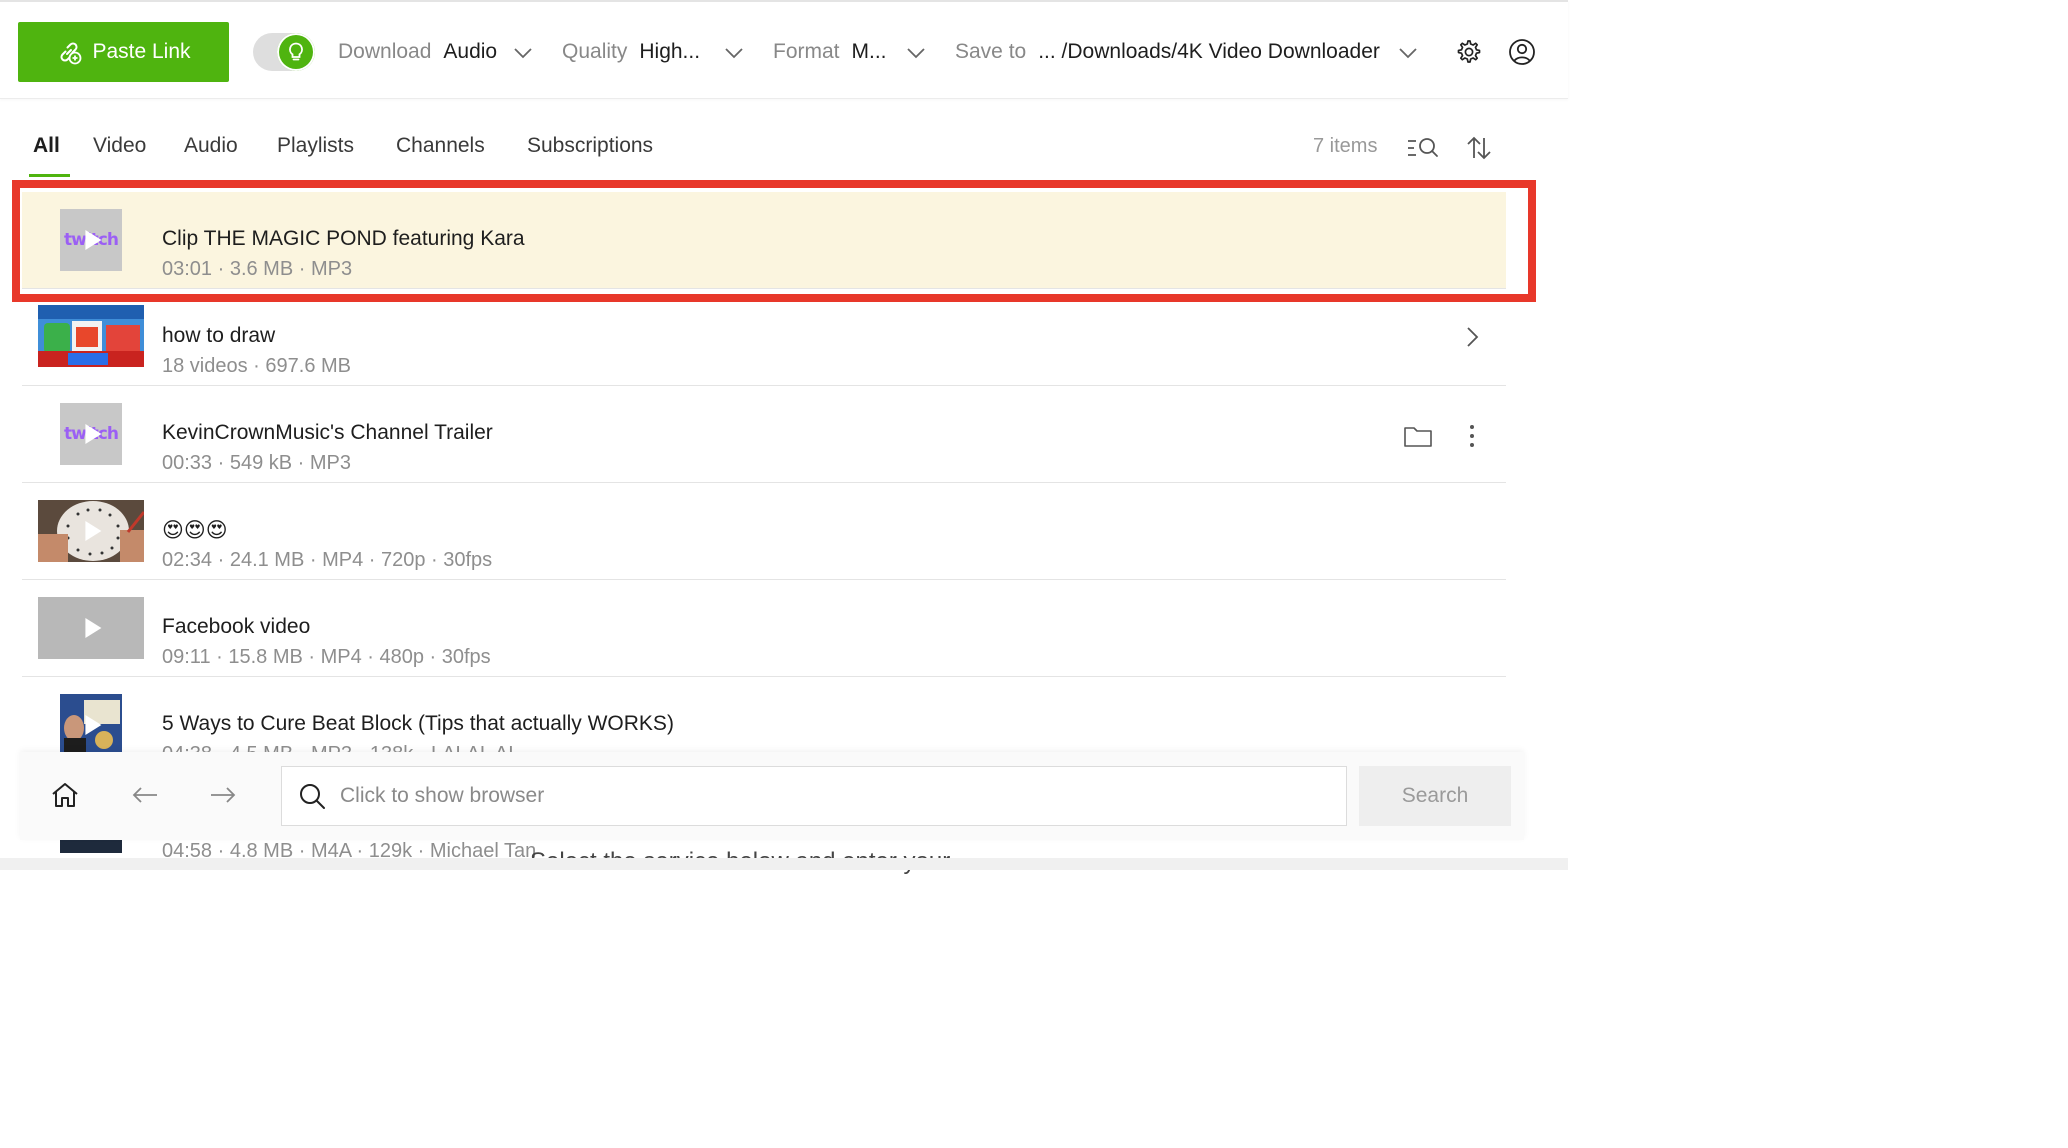 This screenshot has width=2068, height=1148. What do you see at coordinates (385, 51) in the screenshot?
I see `download-label: Download` at bounding box center [385, 51].